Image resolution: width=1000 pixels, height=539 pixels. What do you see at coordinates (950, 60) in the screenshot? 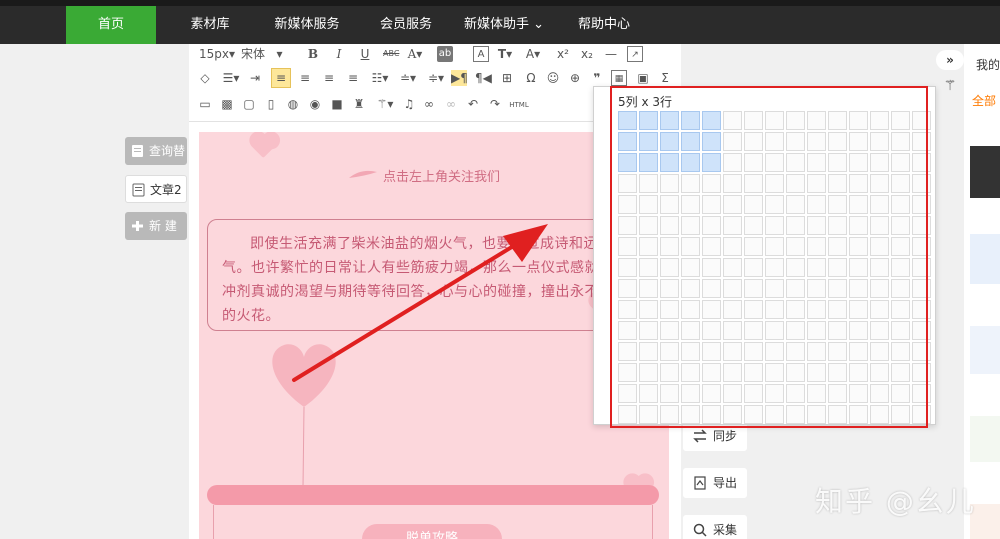
I see `collapse-panel-icon: »` at bounding box center [950, 60].